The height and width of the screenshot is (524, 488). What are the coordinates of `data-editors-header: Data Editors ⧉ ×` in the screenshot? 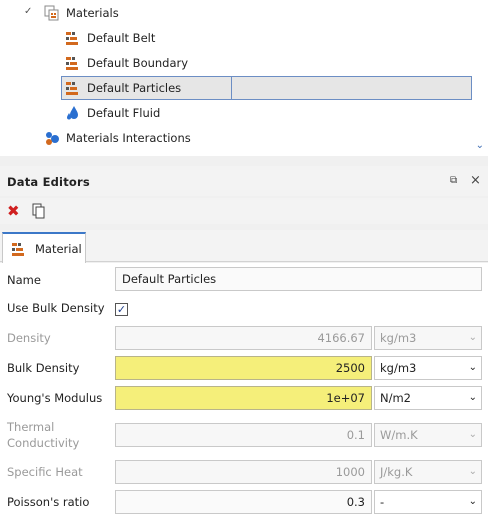 It's located at (244, 181).